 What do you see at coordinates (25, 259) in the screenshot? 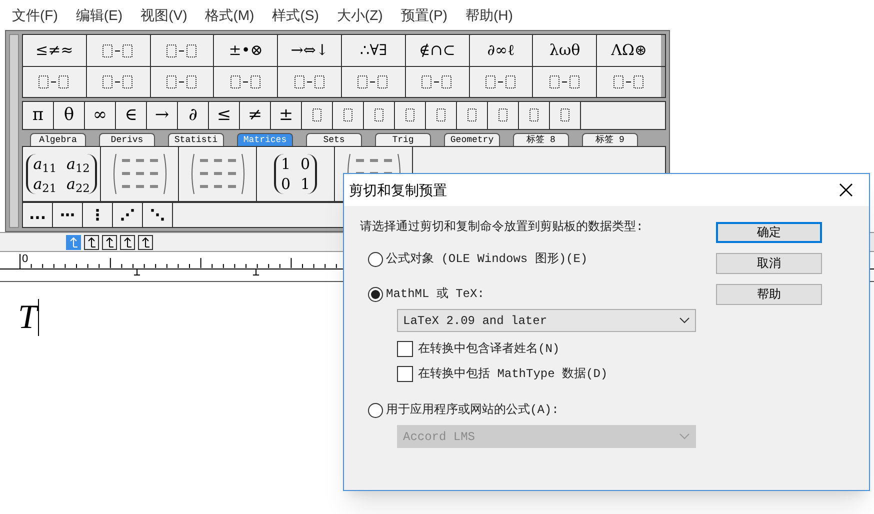
I see `ruler-label: 0` at bounding box center [25, 259].